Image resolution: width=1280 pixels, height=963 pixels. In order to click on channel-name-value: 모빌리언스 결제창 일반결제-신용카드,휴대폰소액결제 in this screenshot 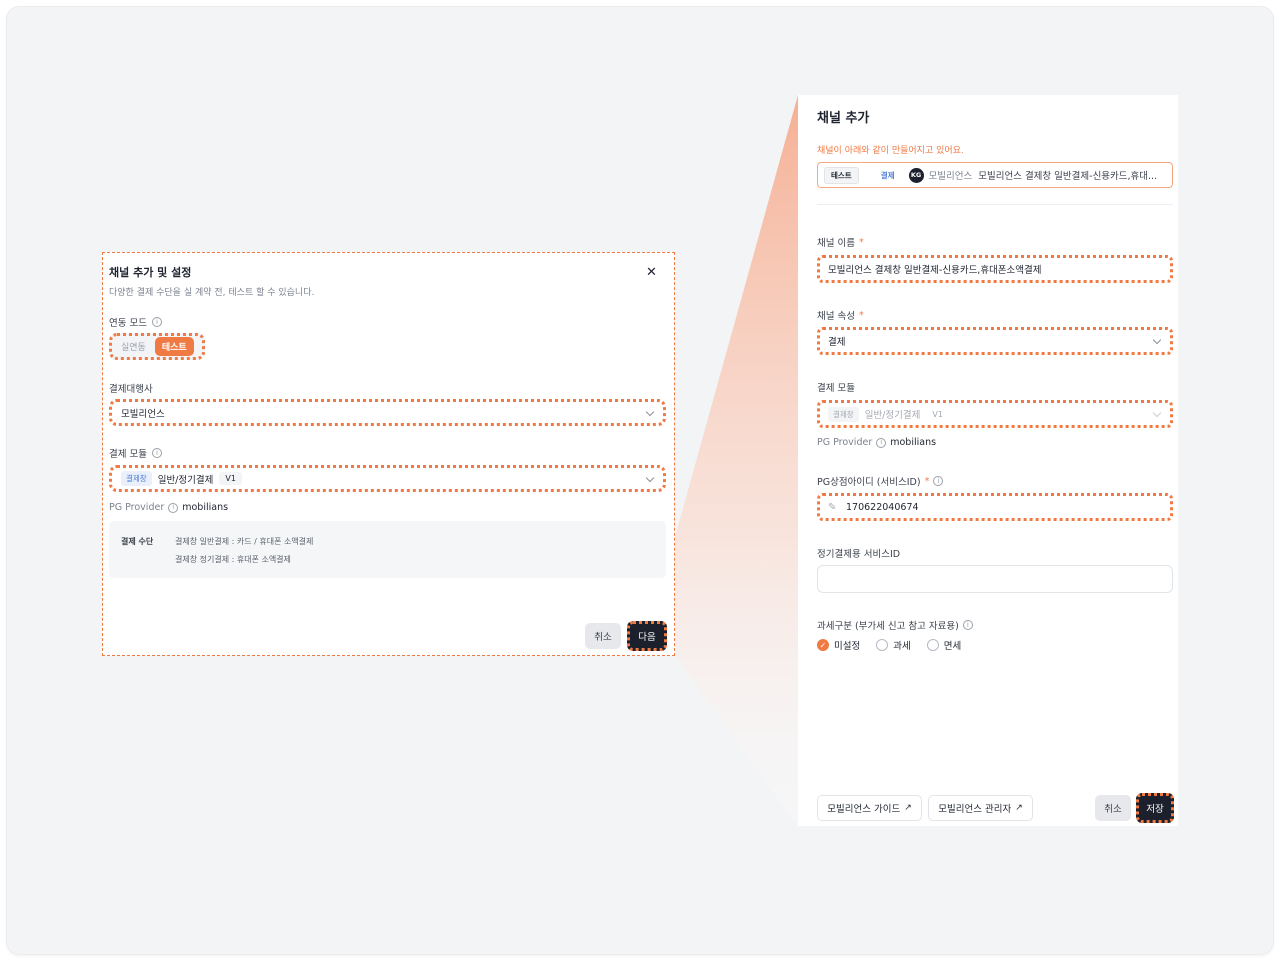, I will do `click(935, 270)`.